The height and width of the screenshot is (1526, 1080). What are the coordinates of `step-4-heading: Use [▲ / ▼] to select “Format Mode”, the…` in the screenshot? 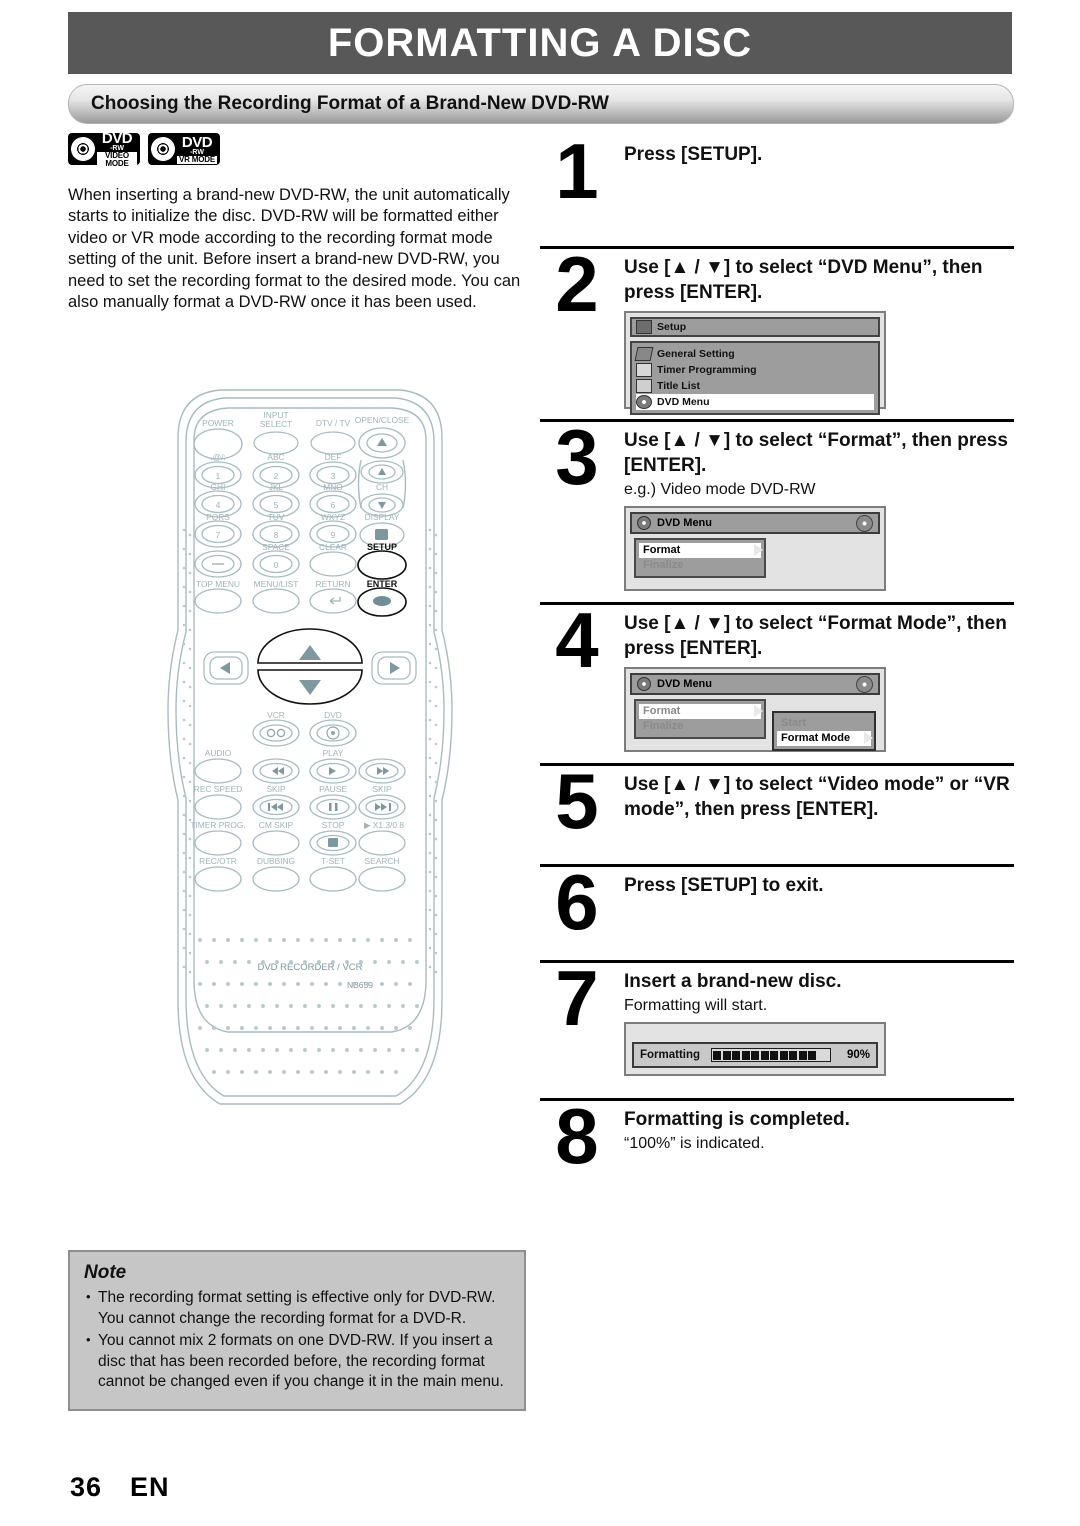 It's located at (815, 636).